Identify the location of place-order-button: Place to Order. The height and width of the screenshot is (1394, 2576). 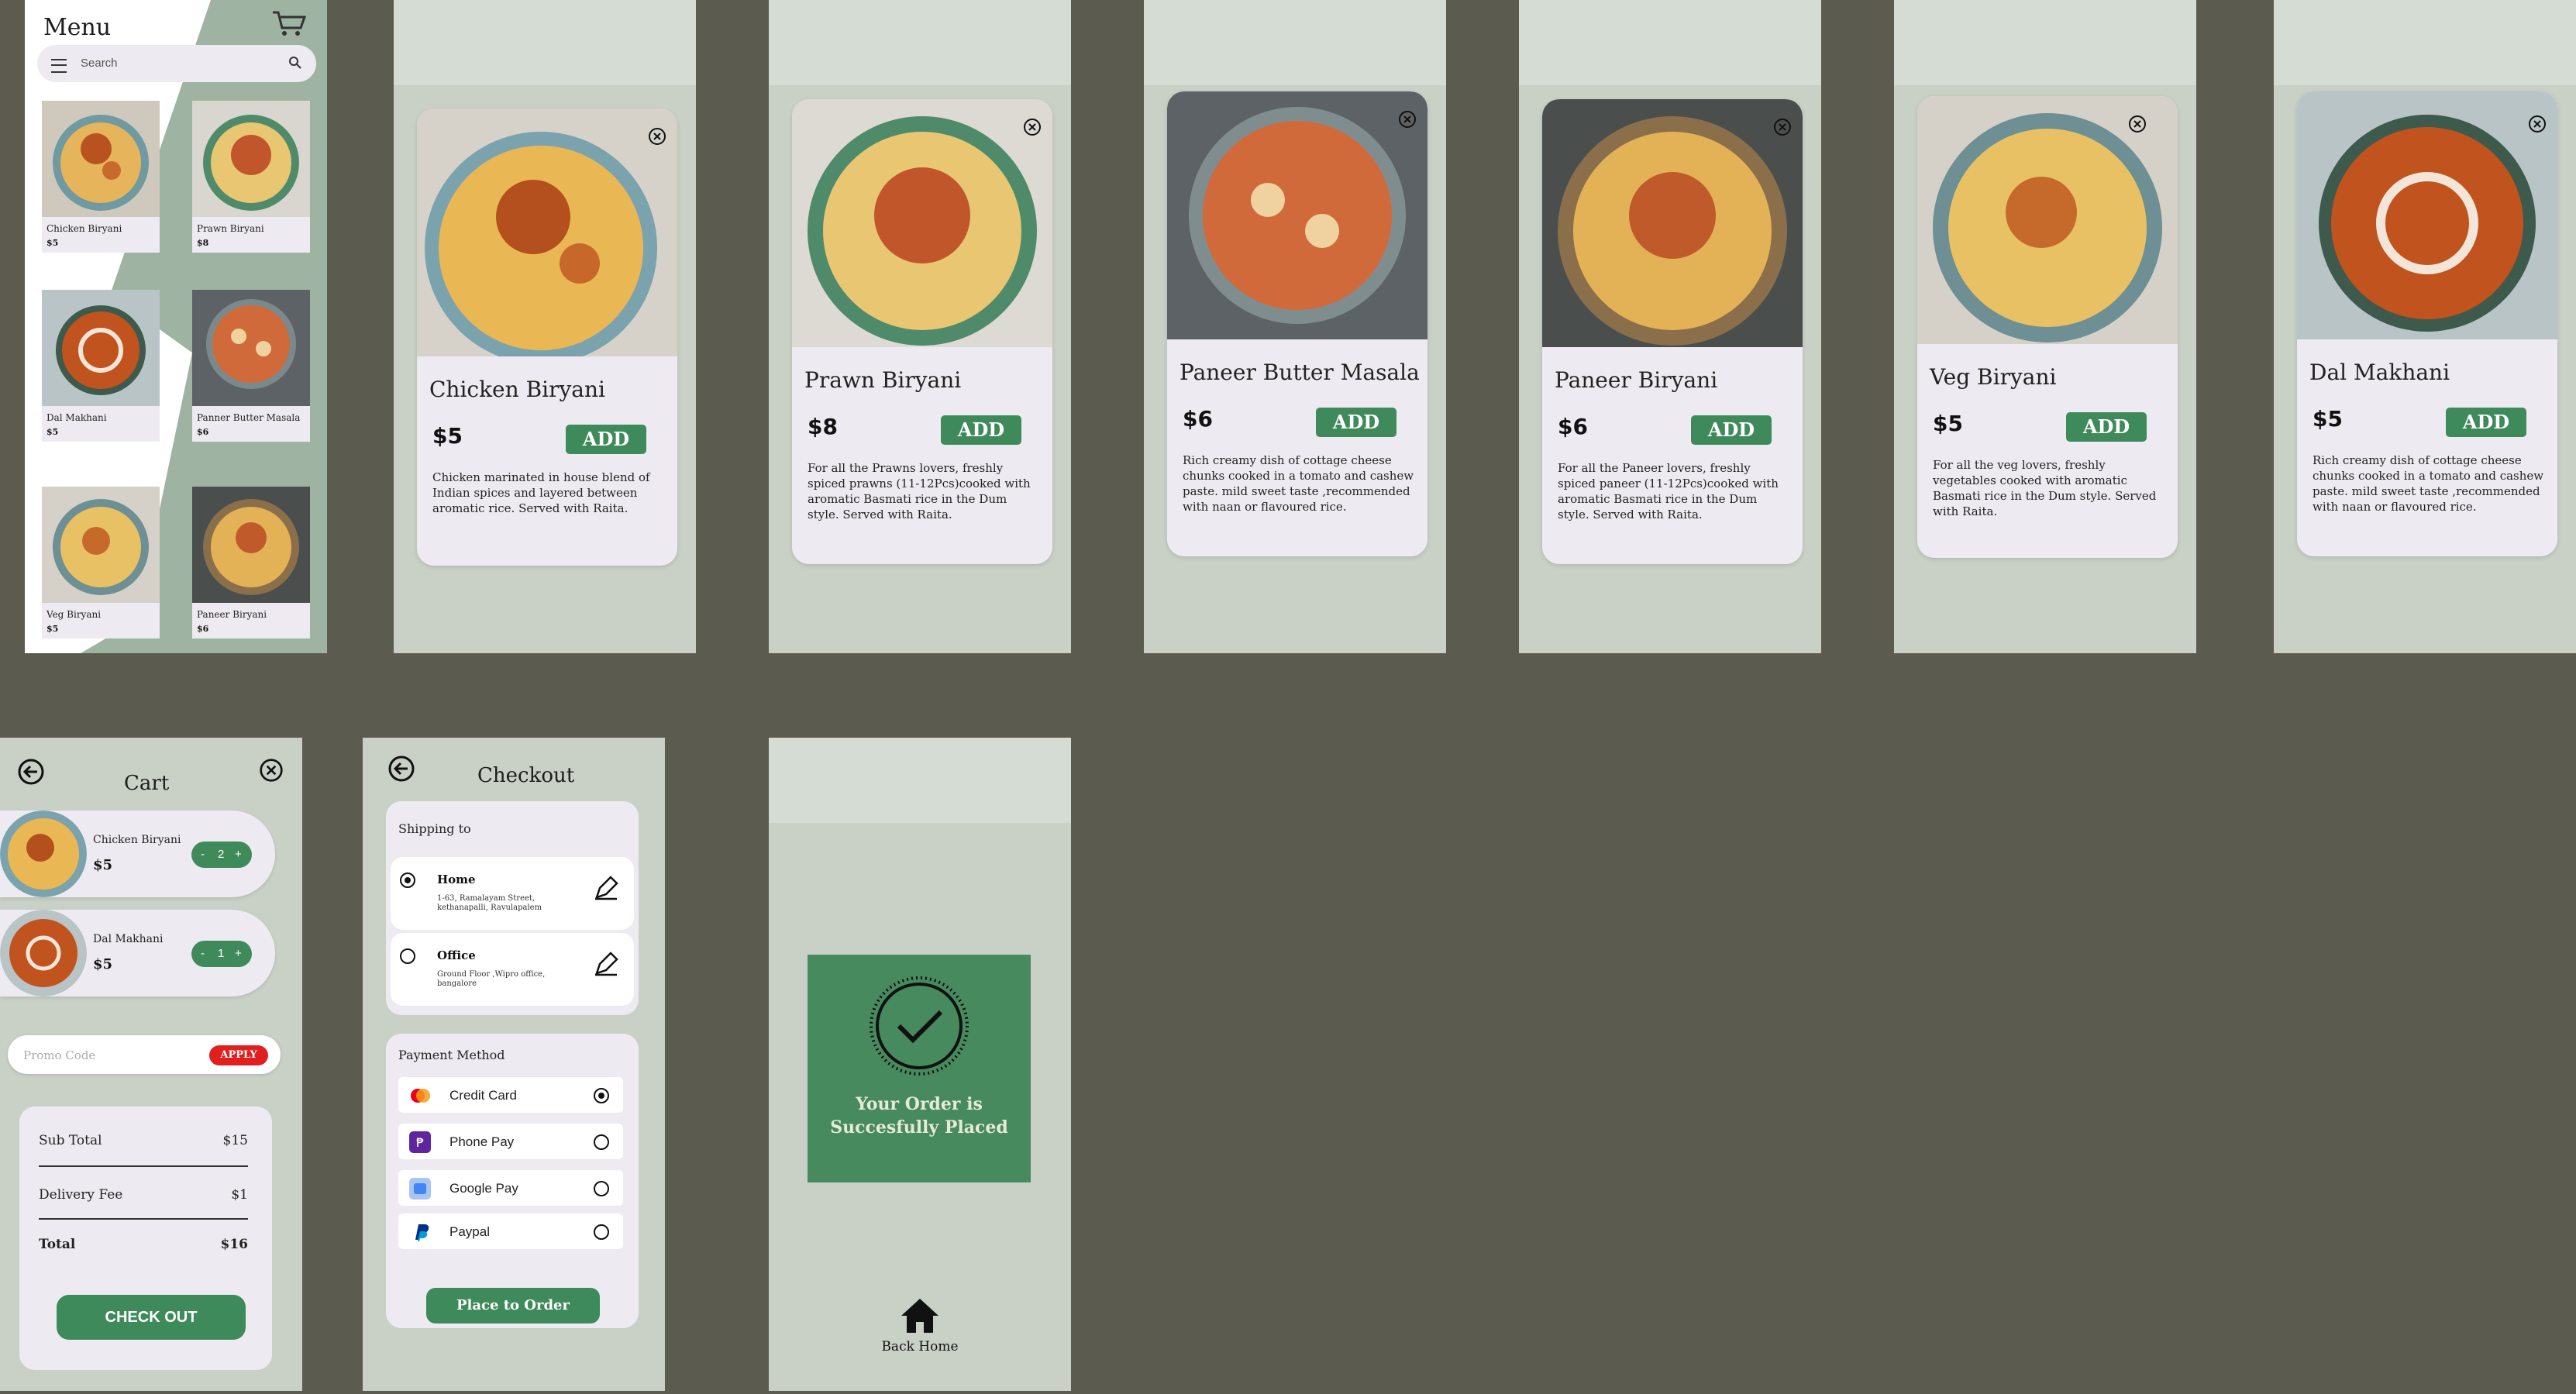
(513, 1305).